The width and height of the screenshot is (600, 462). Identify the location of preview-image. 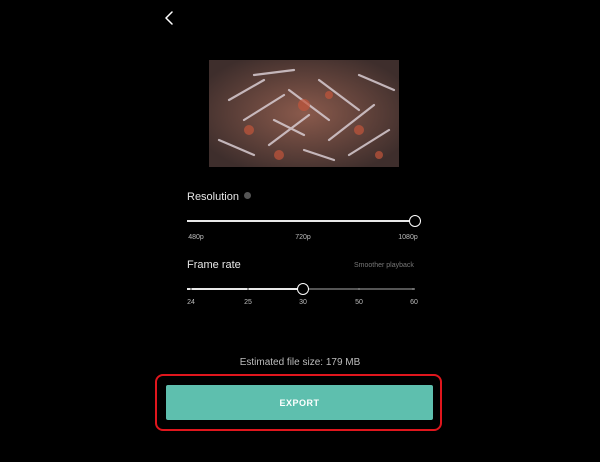
(304, 113).